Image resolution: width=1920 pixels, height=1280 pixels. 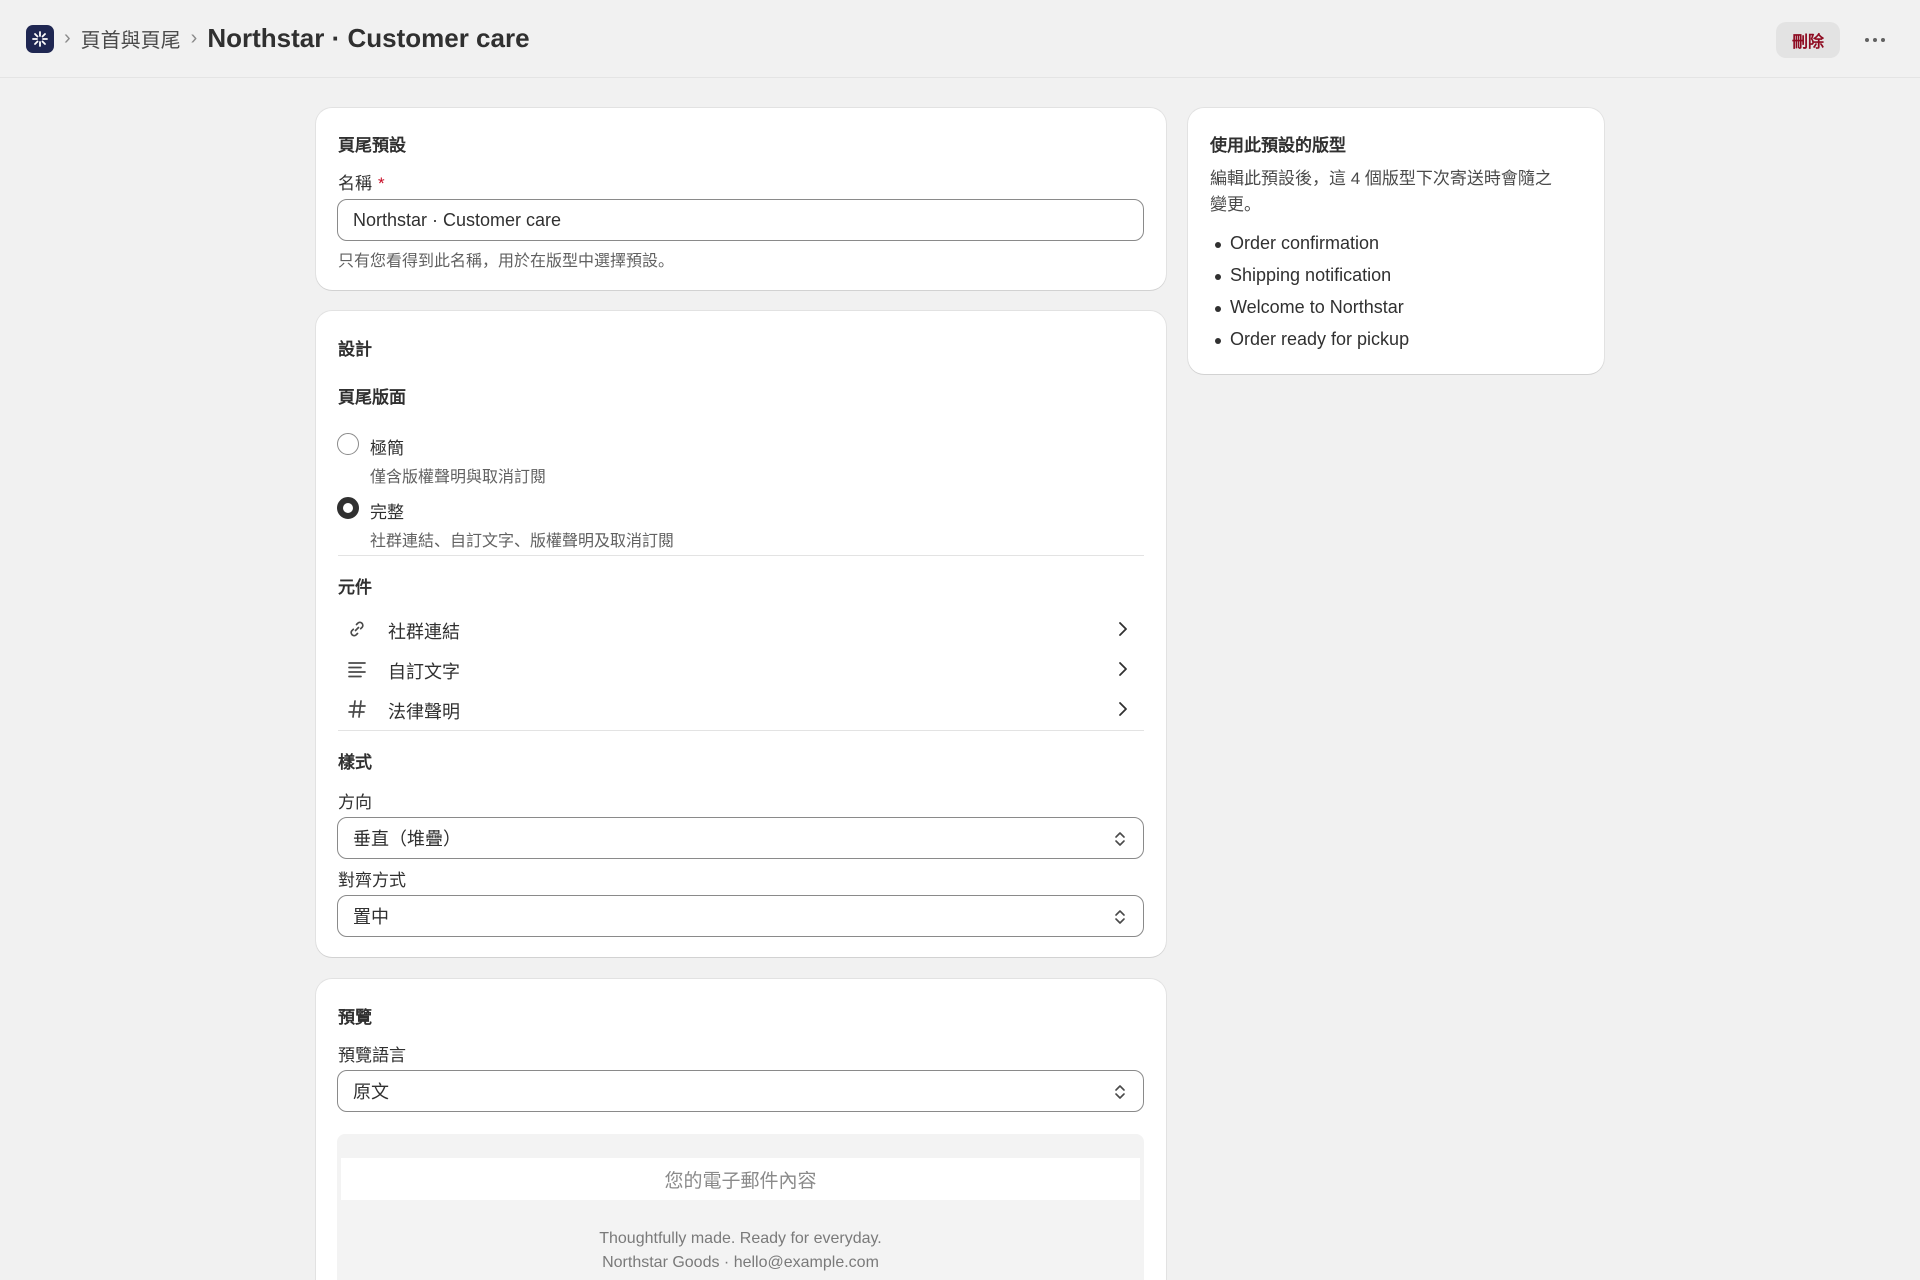 I want to click on required-mark: *, so click(x=381, y=183).